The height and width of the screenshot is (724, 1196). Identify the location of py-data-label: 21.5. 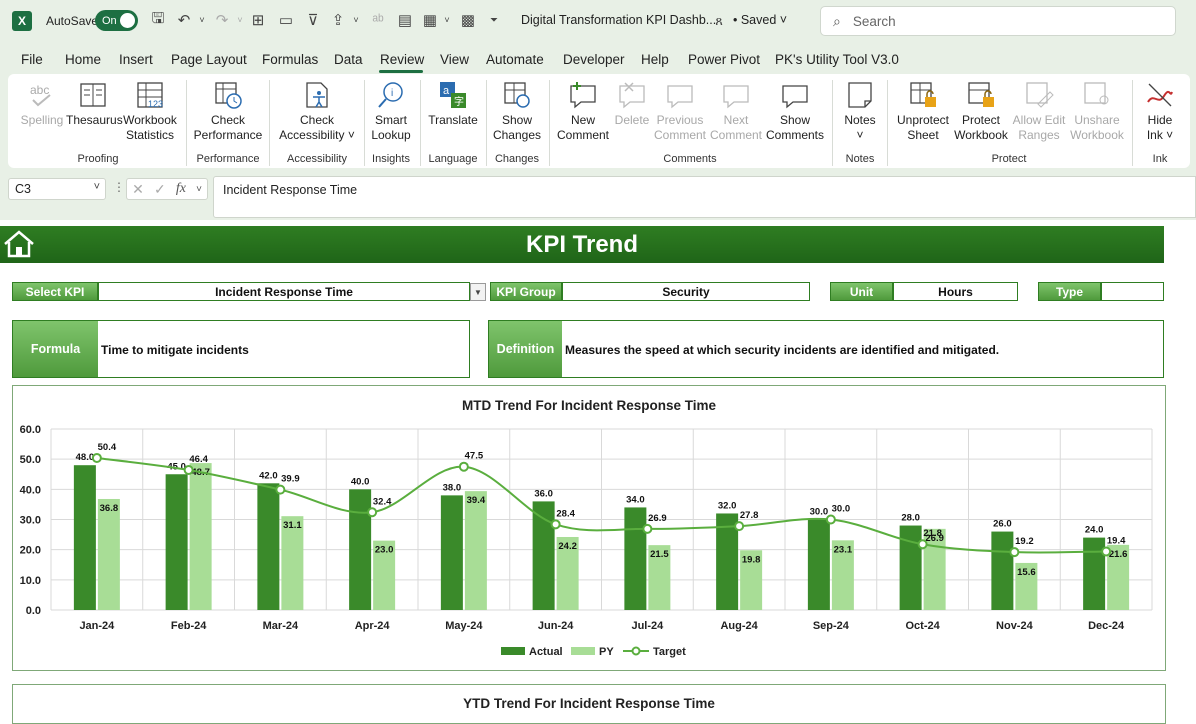
(659, 554).